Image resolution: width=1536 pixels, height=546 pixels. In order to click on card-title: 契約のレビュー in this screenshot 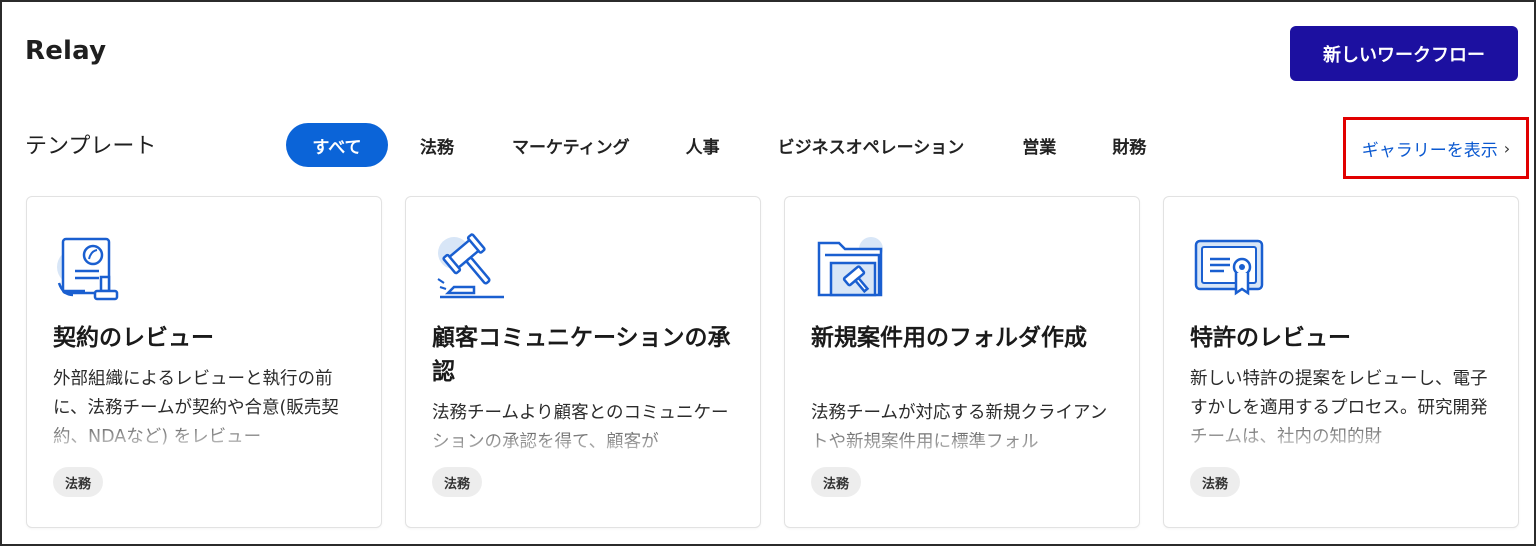, I will do `click(133, 338)`.